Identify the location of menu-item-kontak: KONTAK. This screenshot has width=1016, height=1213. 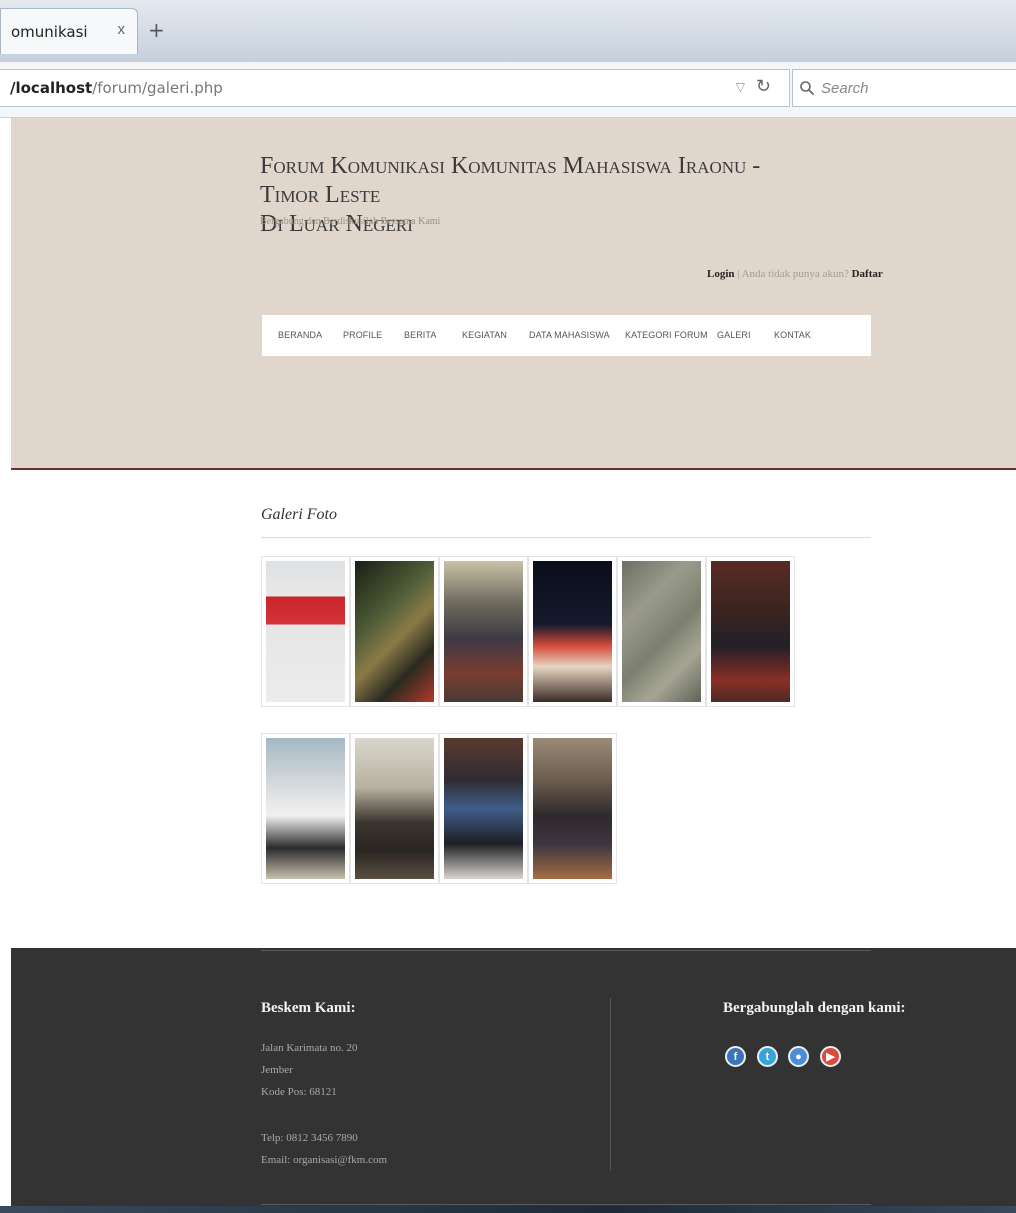
(792, 335).